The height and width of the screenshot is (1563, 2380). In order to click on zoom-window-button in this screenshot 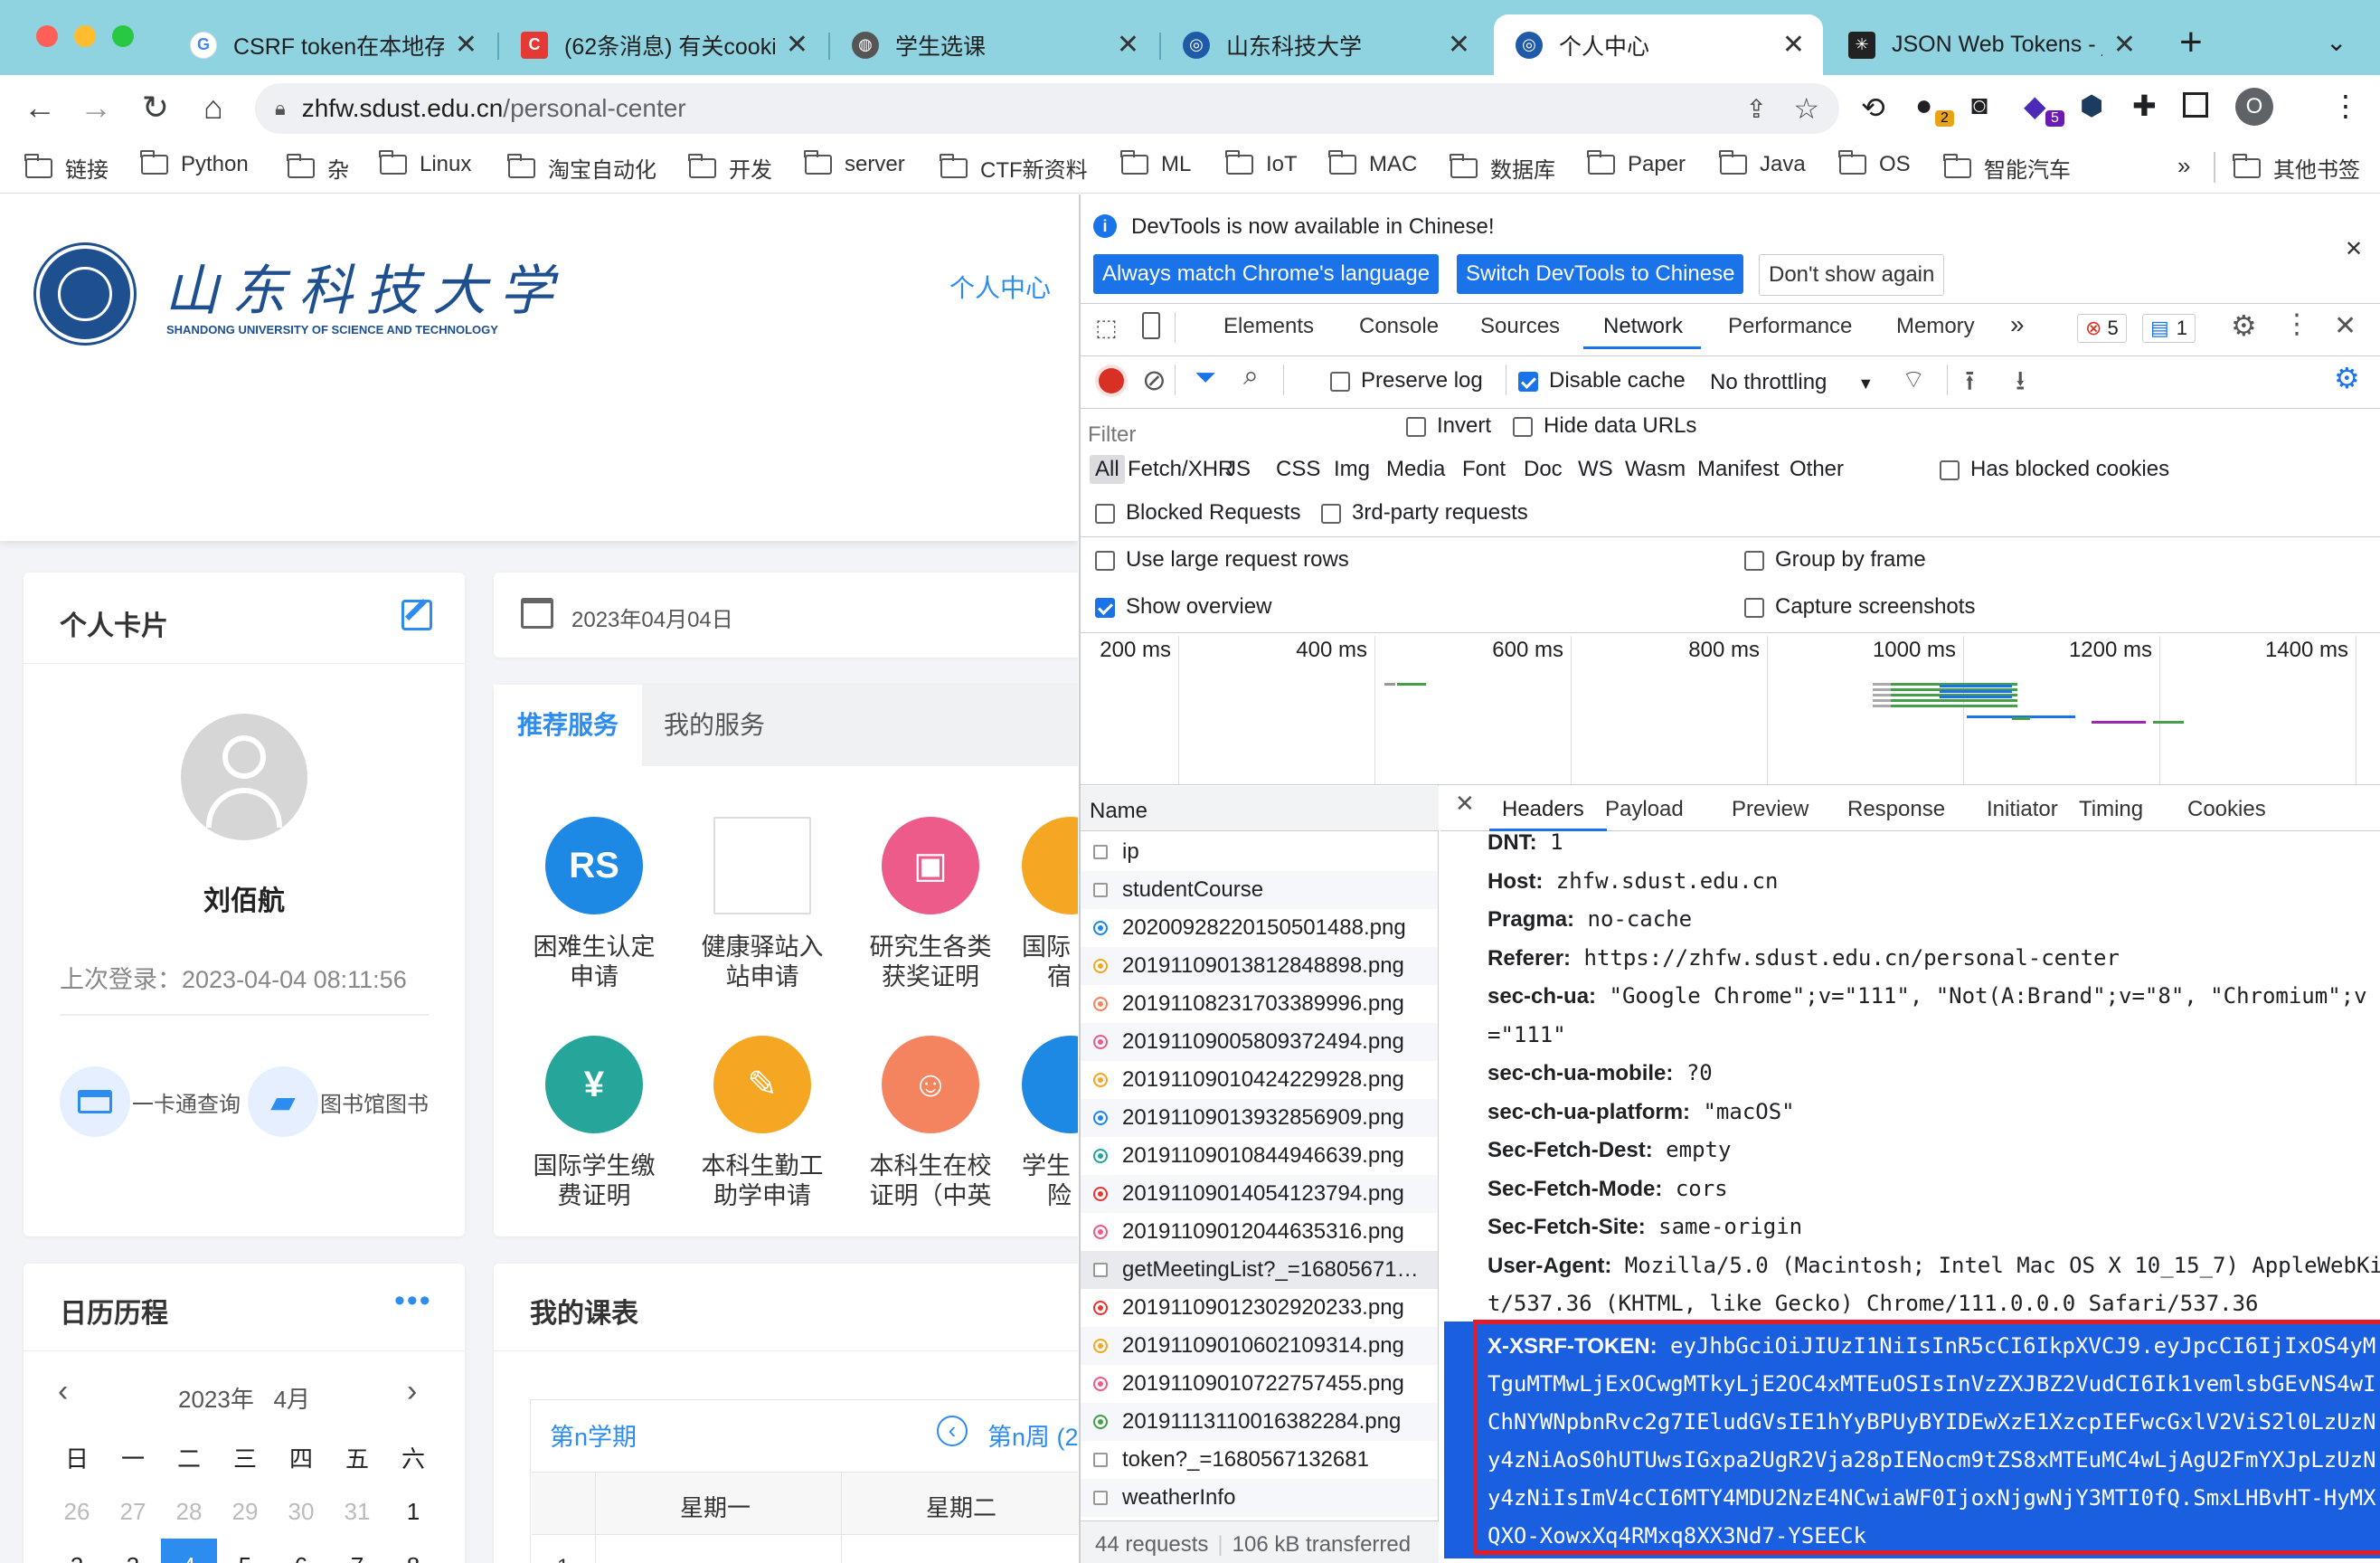, I will do `click(123, 36)`.